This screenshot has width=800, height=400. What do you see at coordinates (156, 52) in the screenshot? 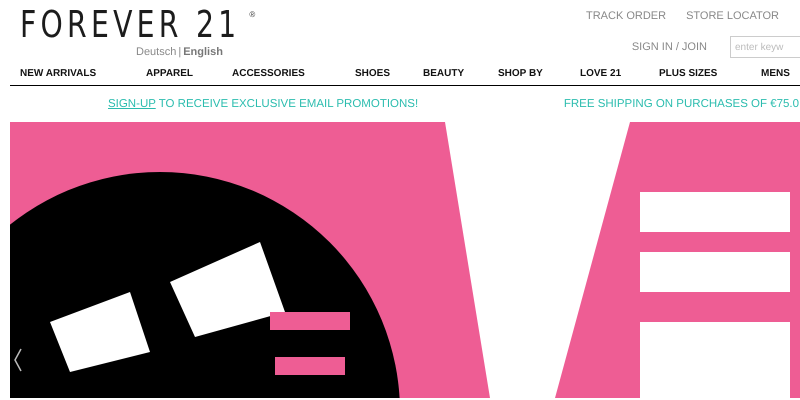
I see `language-link: Deutsch` at bounding box center [156, 52].